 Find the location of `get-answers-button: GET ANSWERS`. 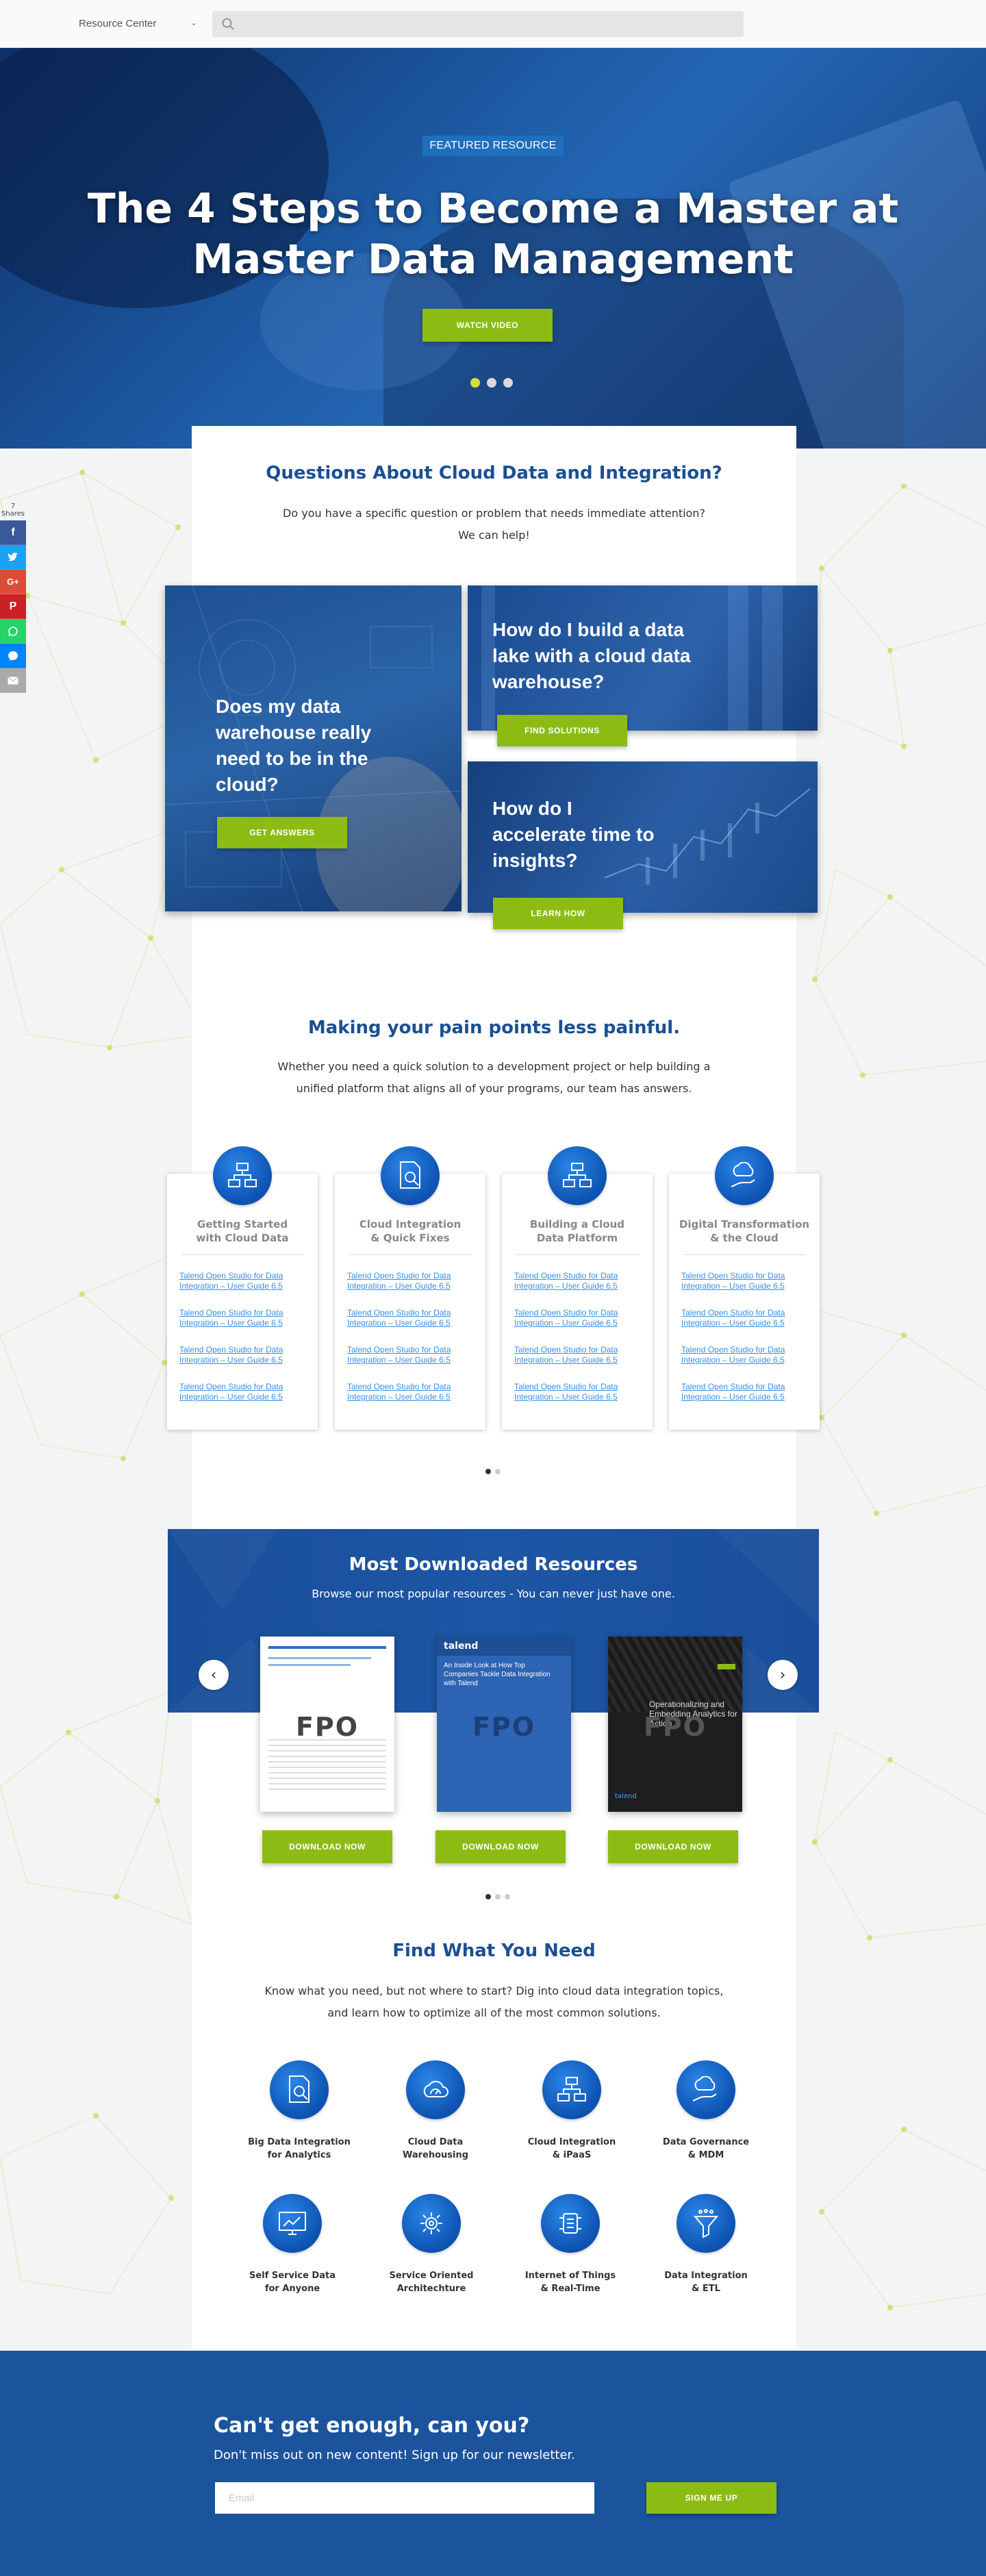

get-answers-button: GET ANSWERS is located at coordinates (282, 832).